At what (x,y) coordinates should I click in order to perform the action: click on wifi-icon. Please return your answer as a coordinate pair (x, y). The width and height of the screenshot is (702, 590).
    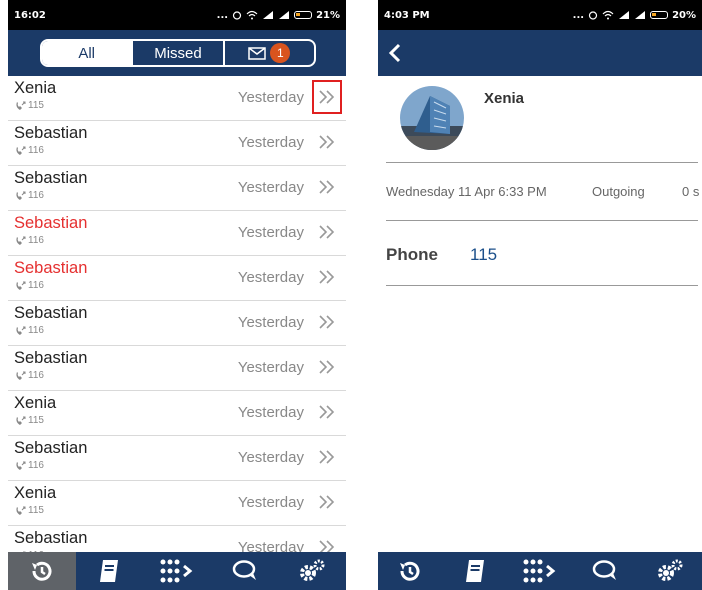
    Looking at the image, I should click on (252, 15).